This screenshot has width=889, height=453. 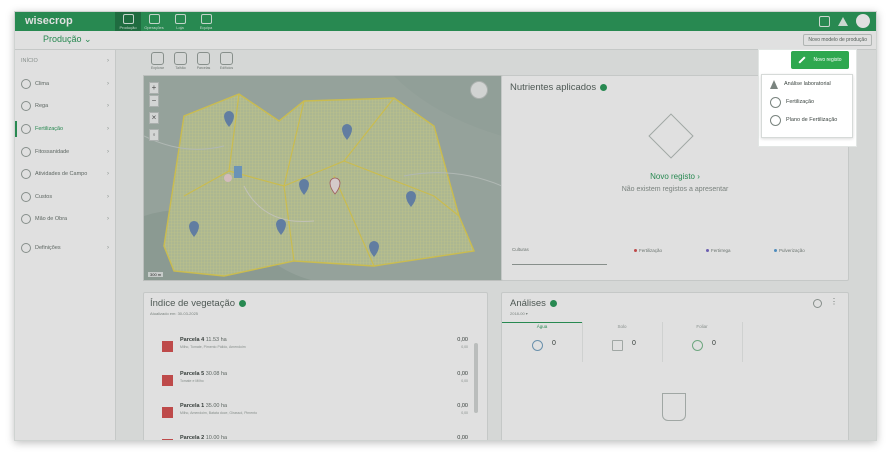 What do you see at coordinates (774, 84) in the screenshot?
I see `flask-icon` at bounding box center [774, 84].